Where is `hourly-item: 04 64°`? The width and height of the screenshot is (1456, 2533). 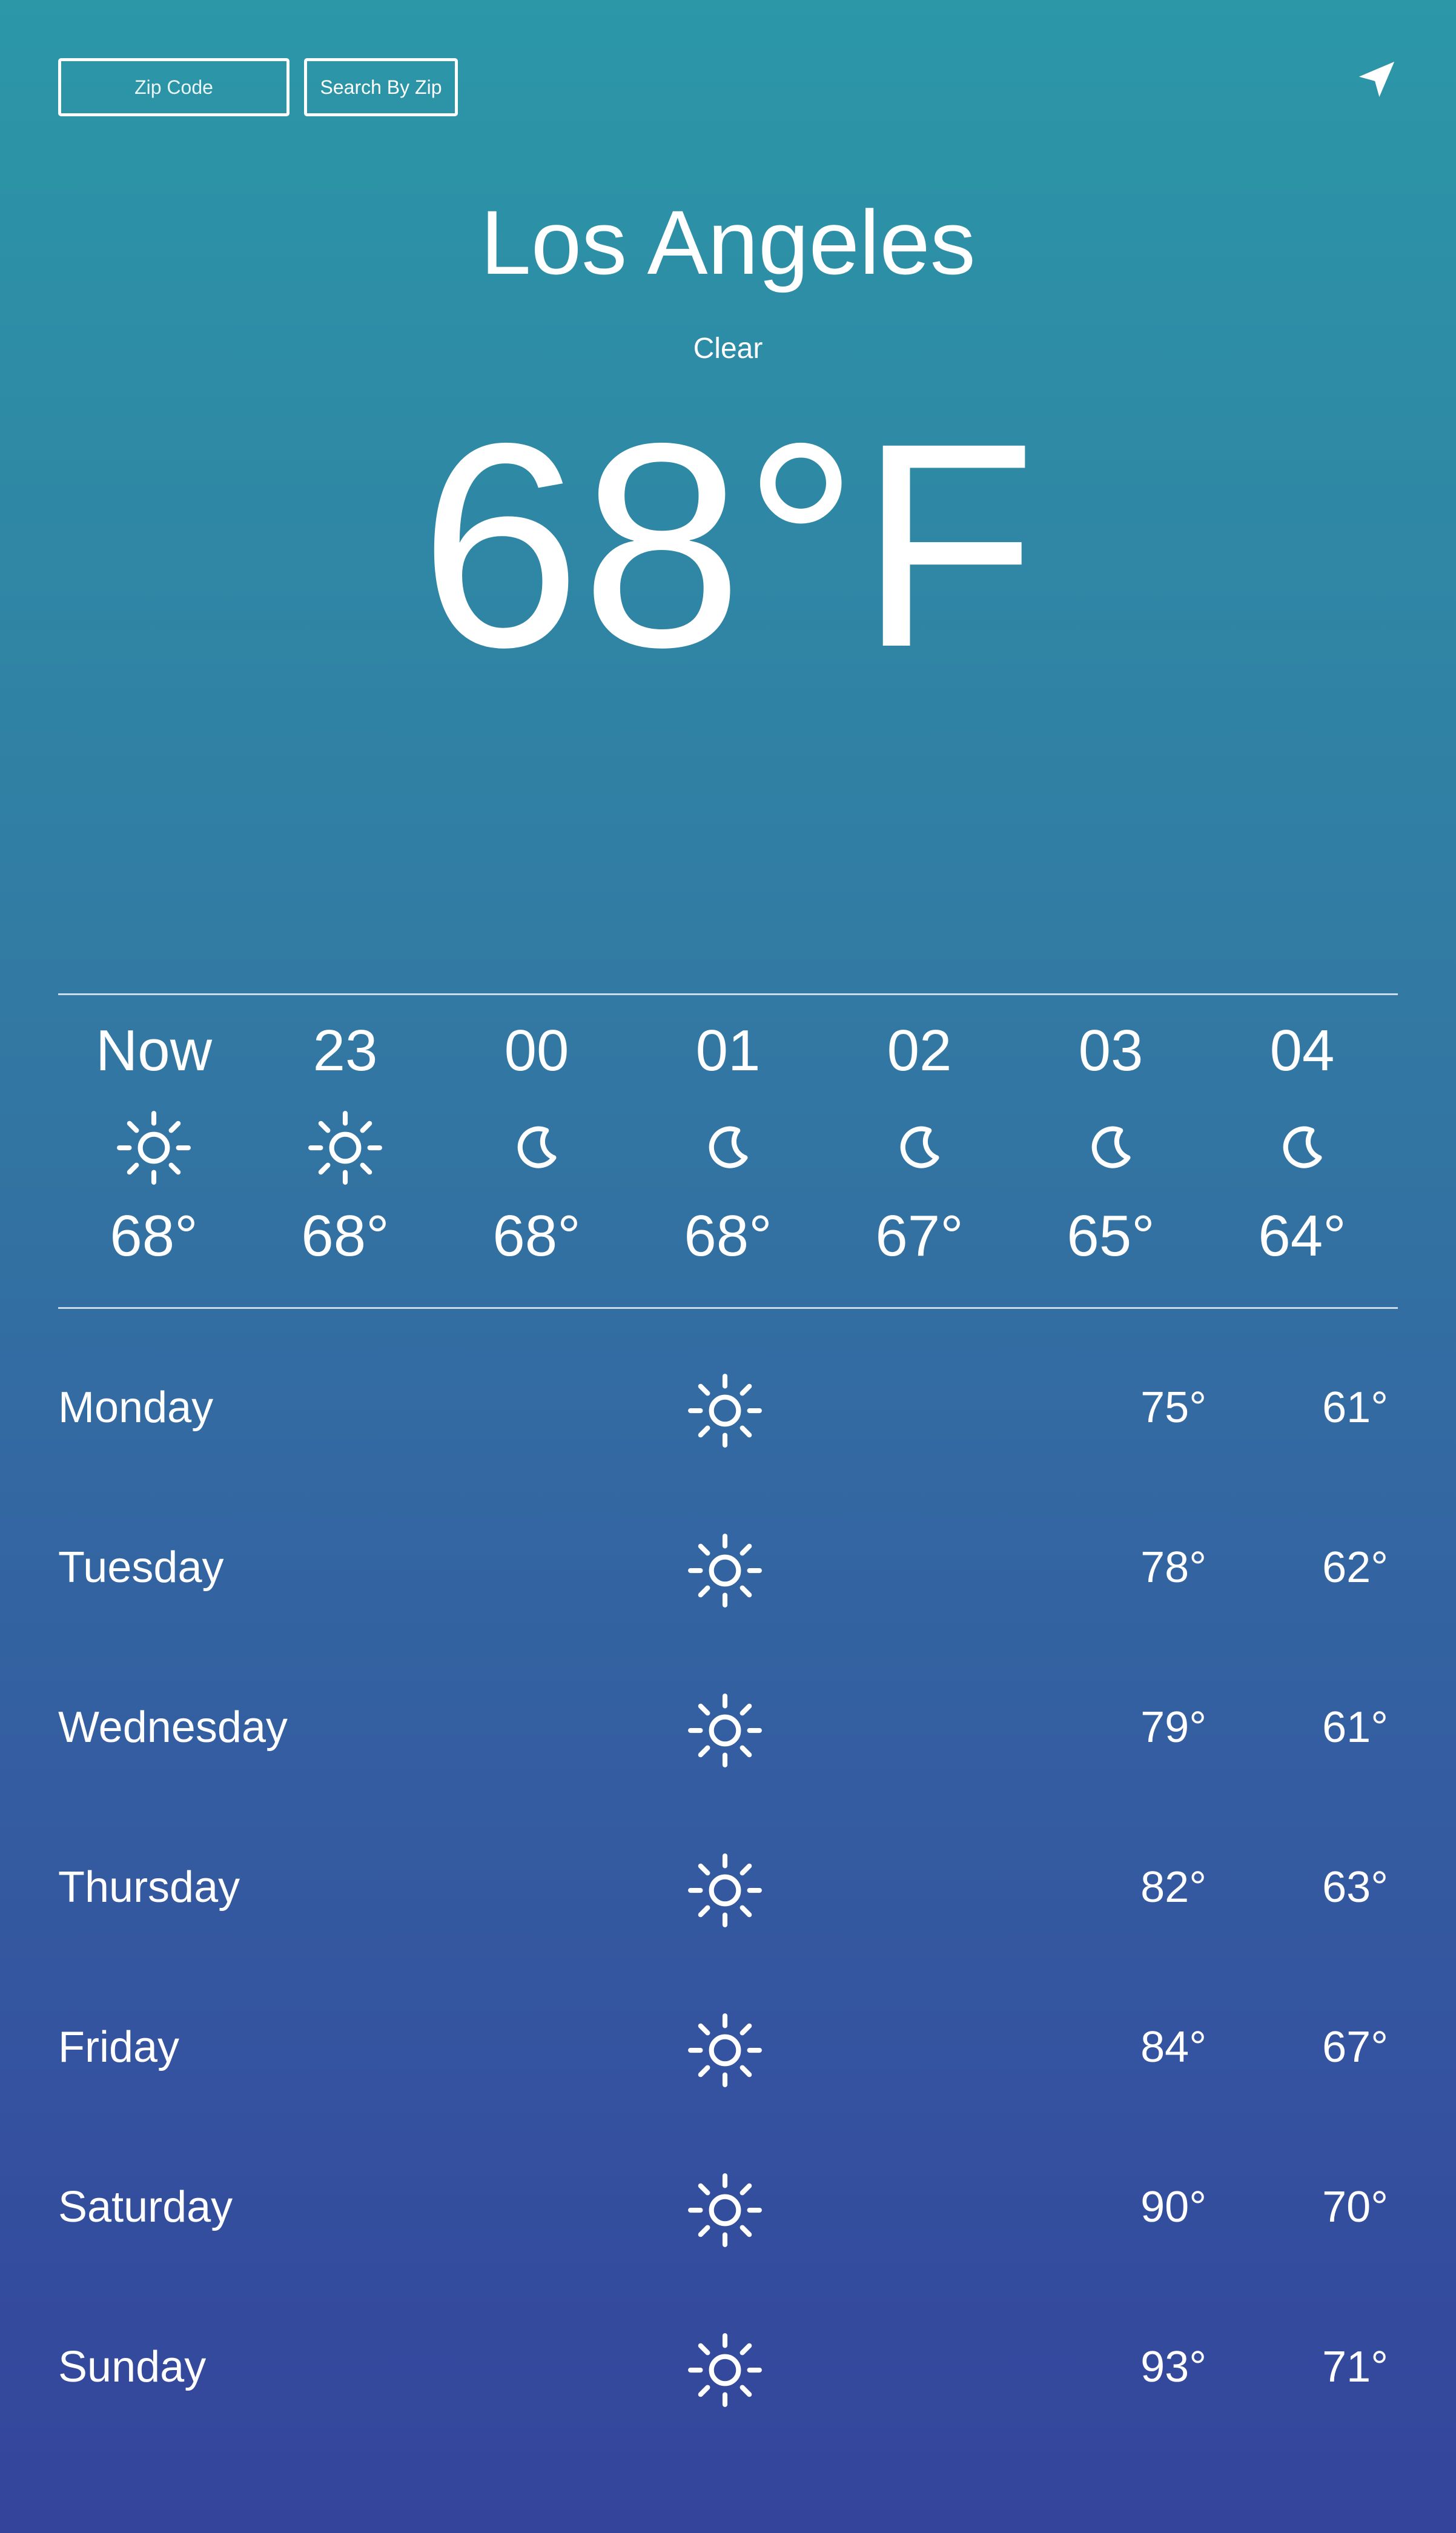 hourly-item: 04 64° is located at coordinates (1302, 1144).